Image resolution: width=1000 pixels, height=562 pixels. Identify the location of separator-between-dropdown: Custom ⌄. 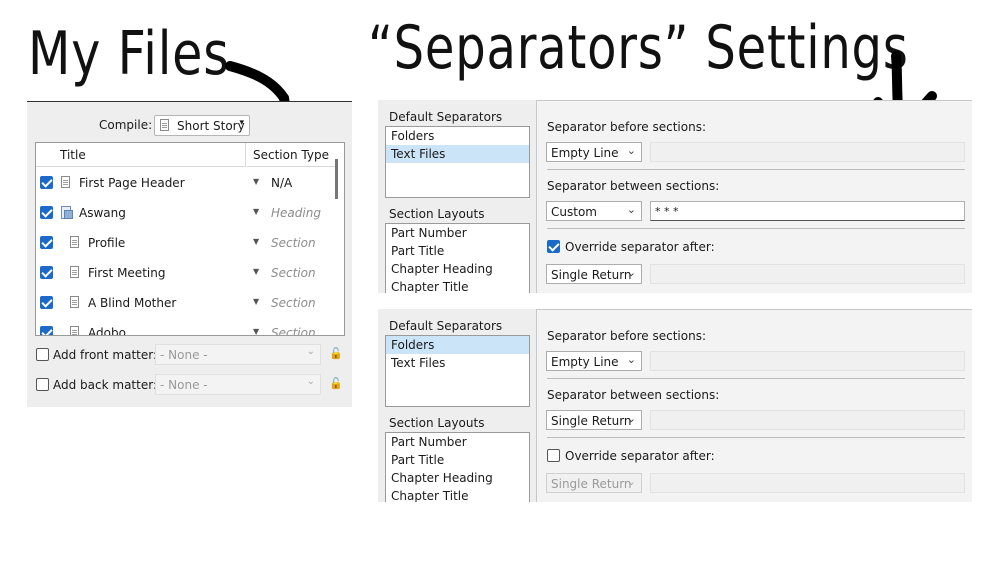
(594, 211).